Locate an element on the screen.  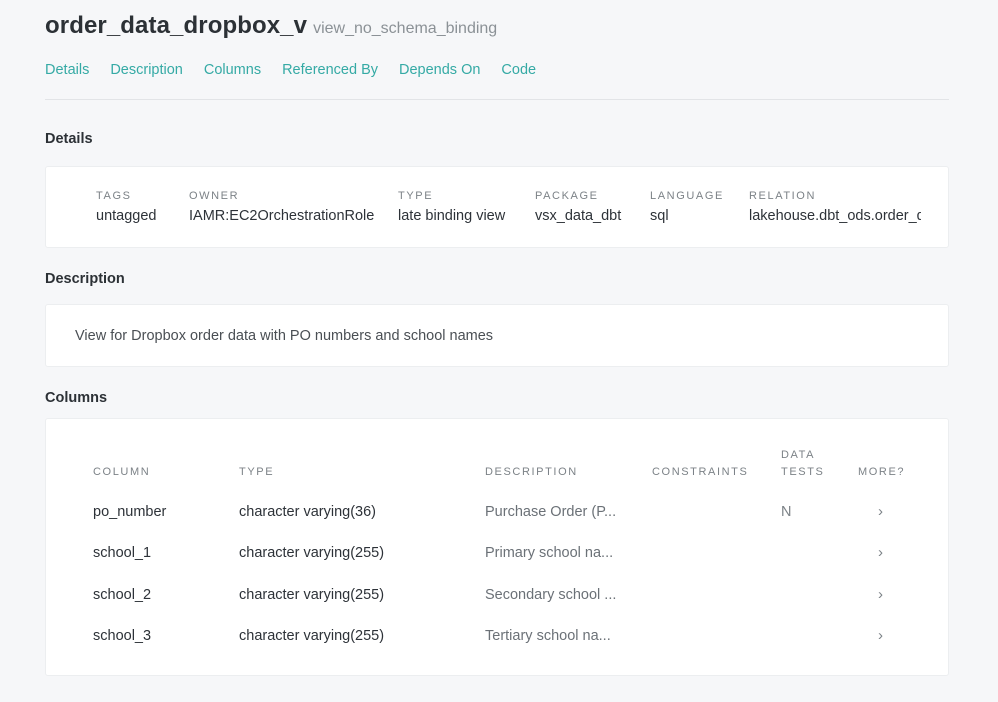
nav-code: Code is located at coordinates (518, 70).